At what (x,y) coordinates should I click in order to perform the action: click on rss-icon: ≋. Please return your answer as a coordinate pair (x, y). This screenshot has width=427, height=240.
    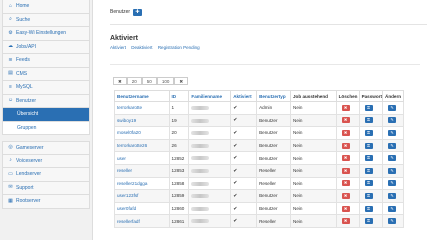
    Looking at the image, I should click on (10, 59).